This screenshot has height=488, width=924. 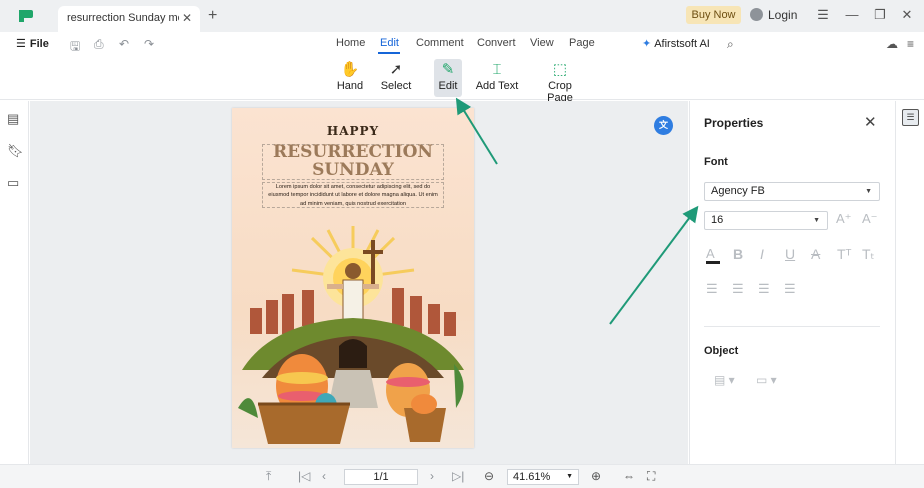 What do you see at coordinates (13, 183) in the screenshot?
I see `comment-icon: ▭` at bounding box center [13, 183].